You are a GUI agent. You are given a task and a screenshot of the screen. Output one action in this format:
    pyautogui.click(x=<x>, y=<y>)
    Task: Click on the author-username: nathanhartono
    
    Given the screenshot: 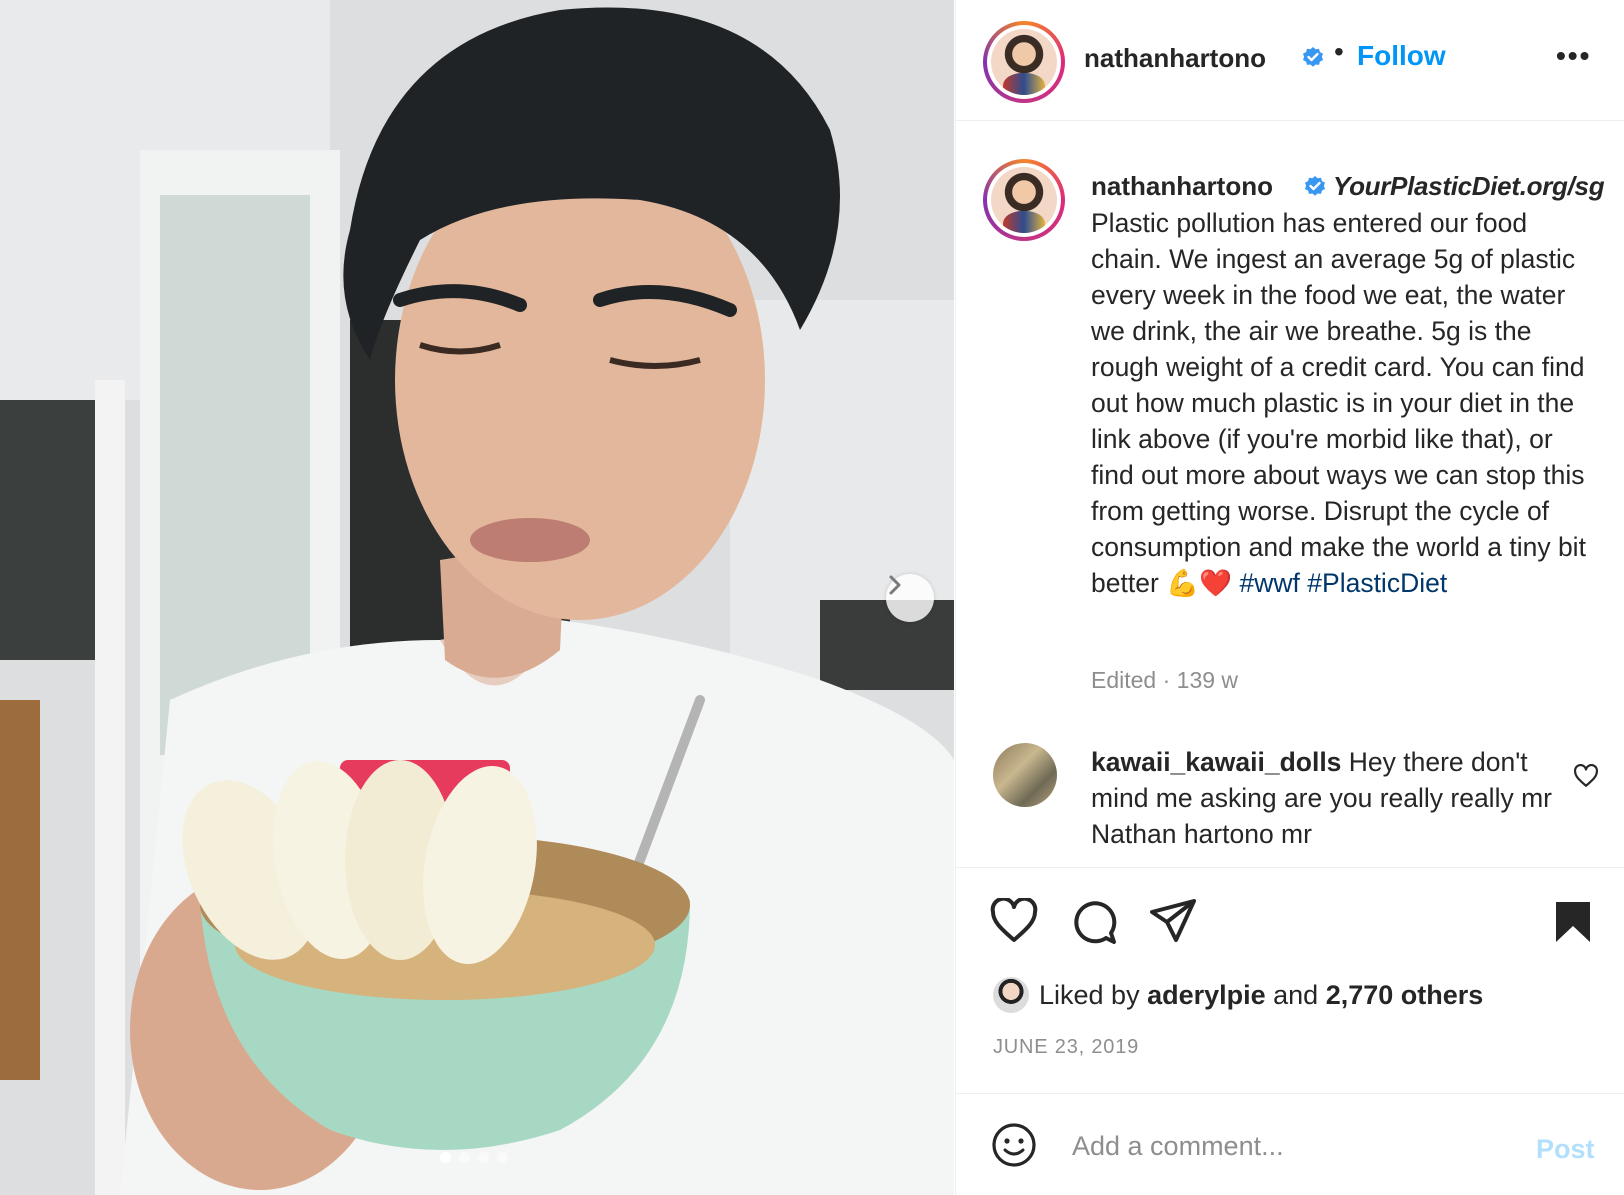 What is the action you would take?
    pyautogui.click(x=1175, y=58)
    